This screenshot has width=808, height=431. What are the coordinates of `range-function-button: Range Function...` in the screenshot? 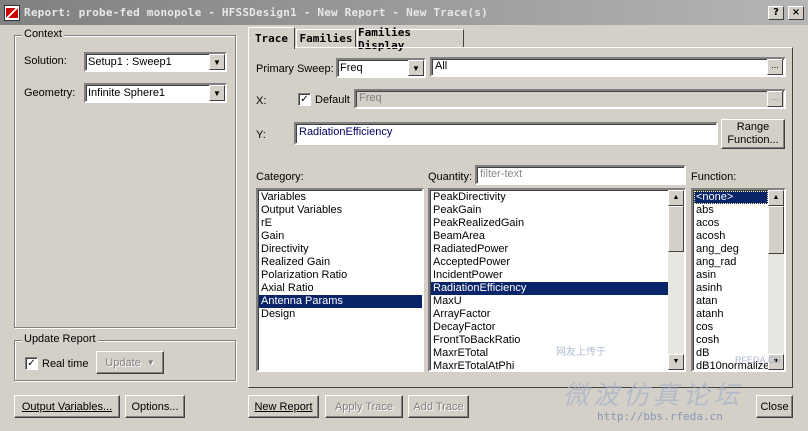 It's located at (753, 134).